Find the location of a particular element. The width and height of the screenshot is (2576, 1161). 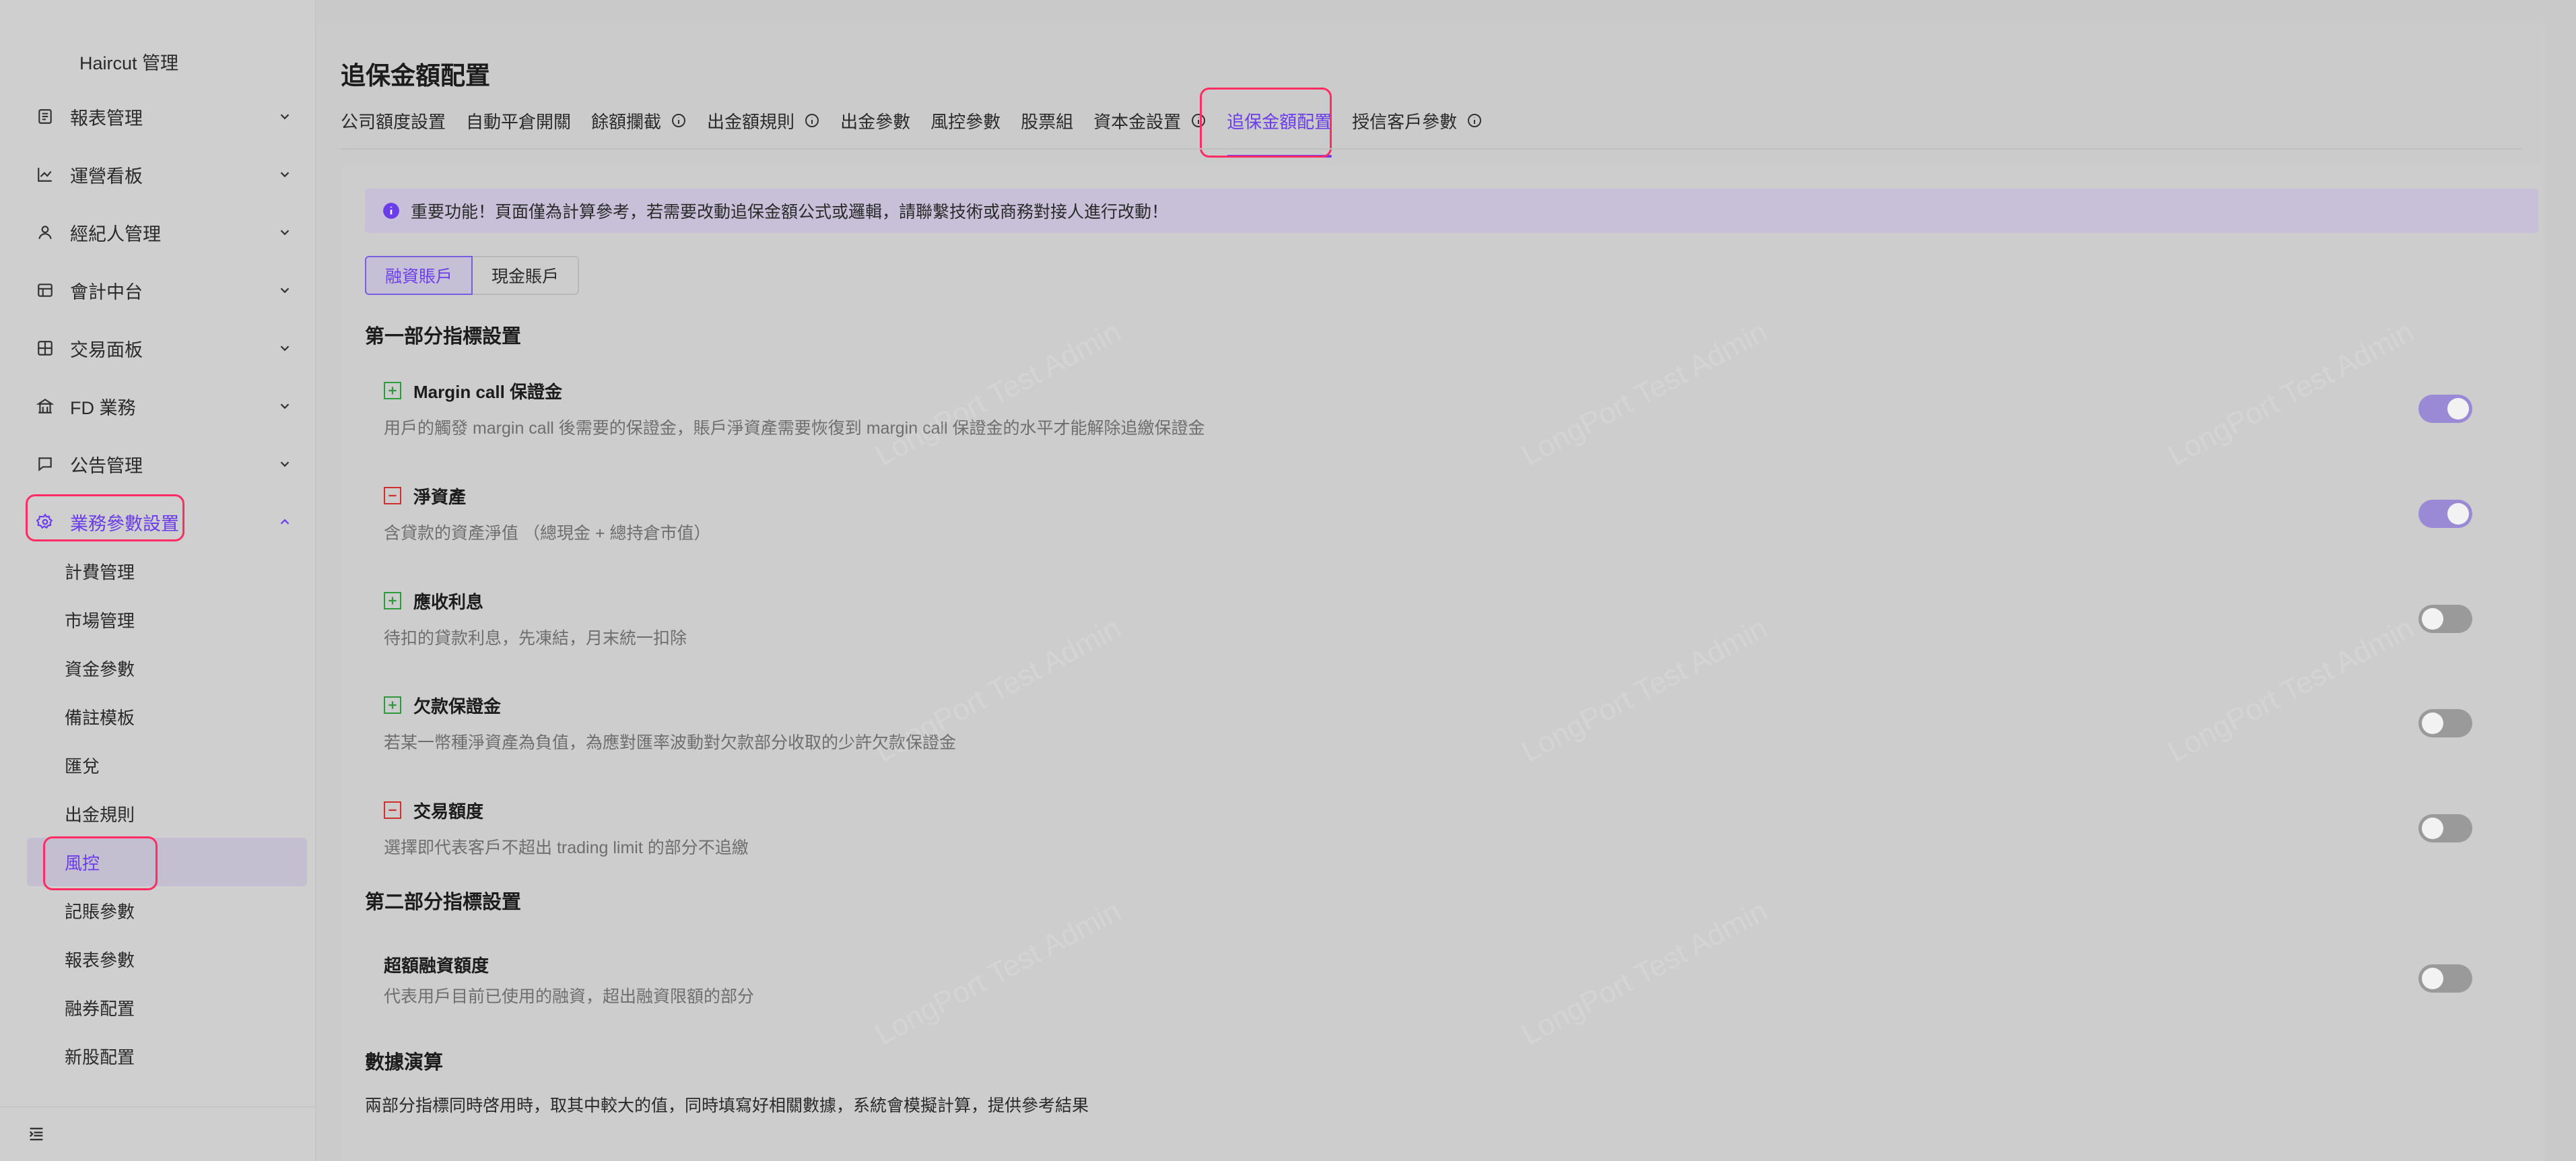

tab-auto-liquidation: 自動平倉開關 is located at coordinates (518, 120).